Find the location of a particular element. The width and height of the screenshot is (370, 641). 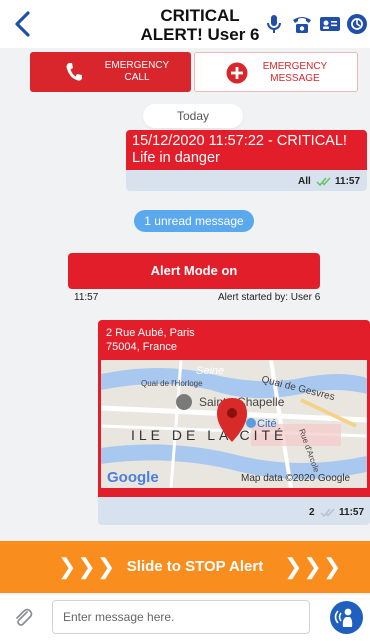

map-label-ile: ILE DE LA CITÉ is located at coordinates (209, 435).